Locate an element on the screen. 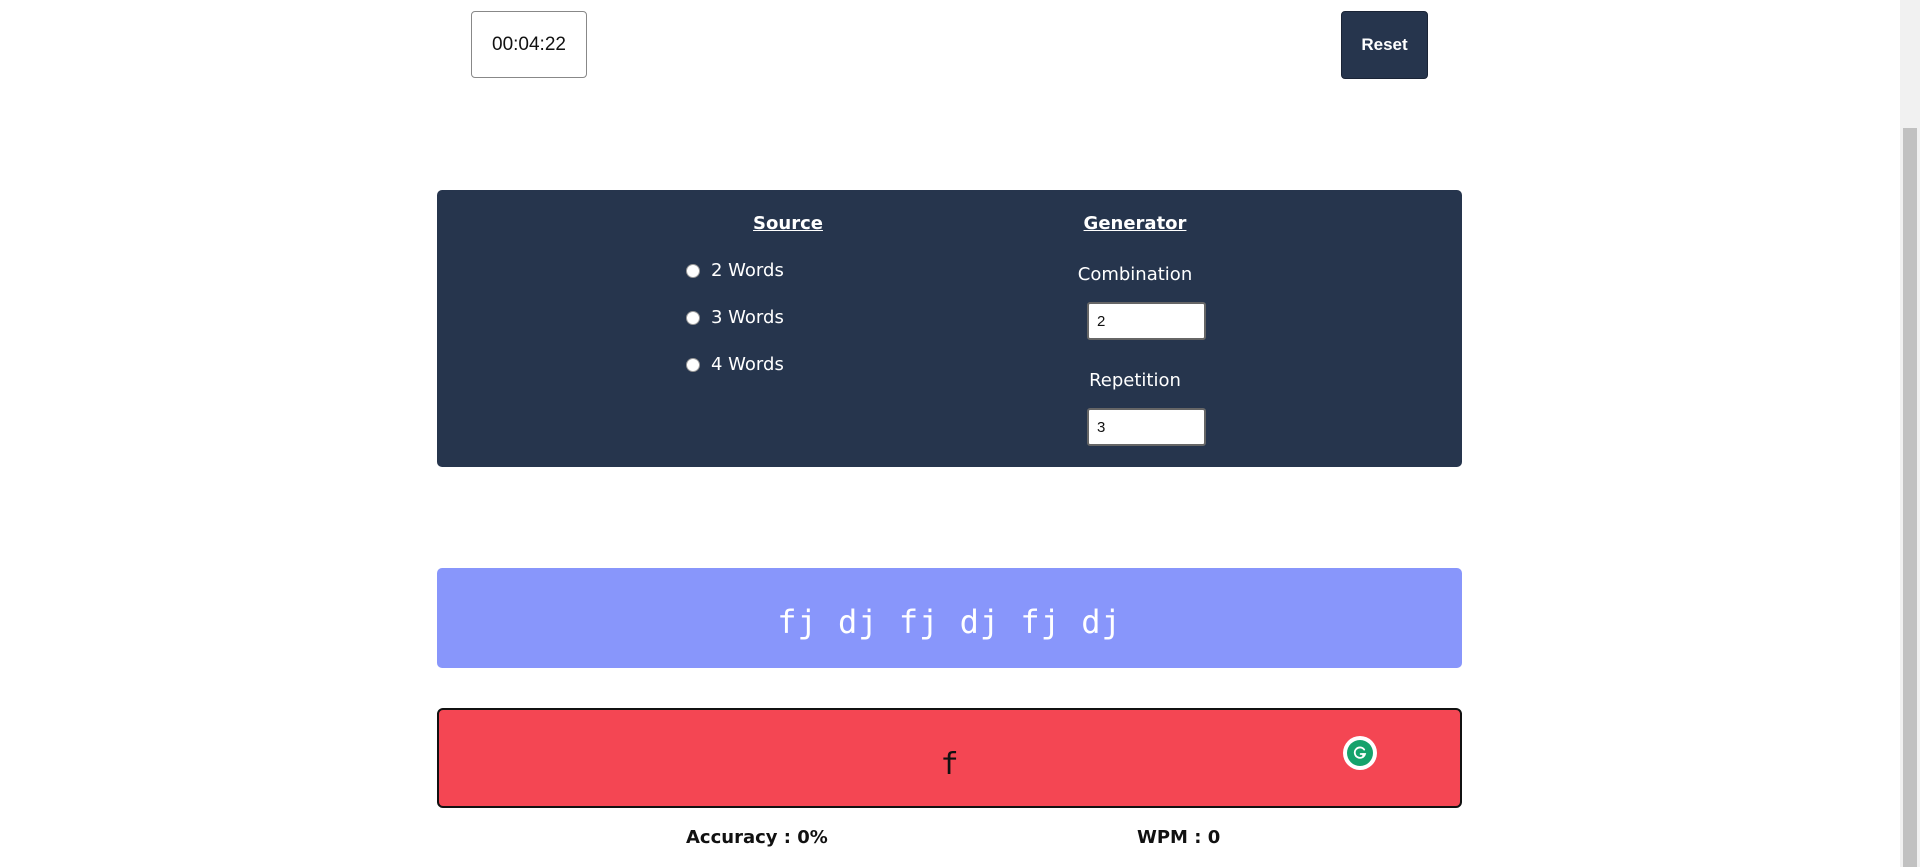  grammarly-badge is located at coordinates (1360, 753).